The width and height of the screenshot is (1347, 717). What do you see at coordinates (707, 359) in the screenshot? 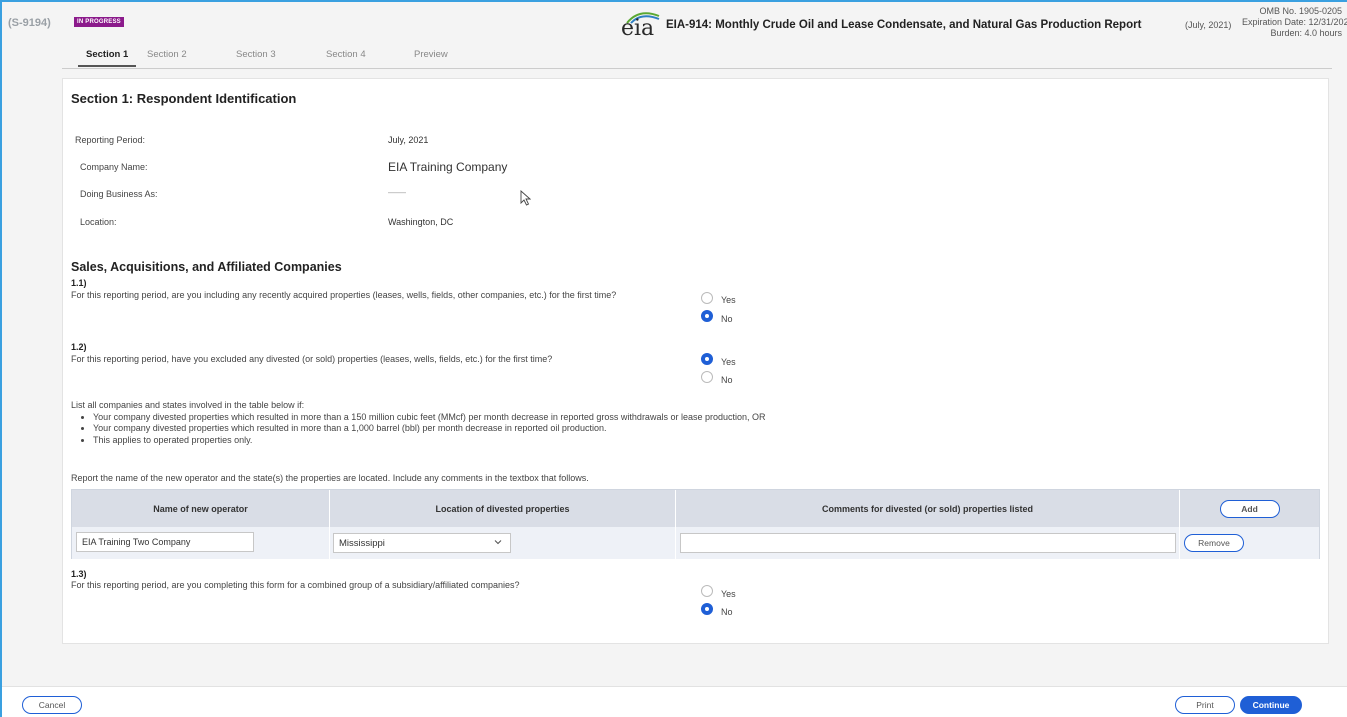
I see `q2-yes-radio` at bounding box center [707, 359].